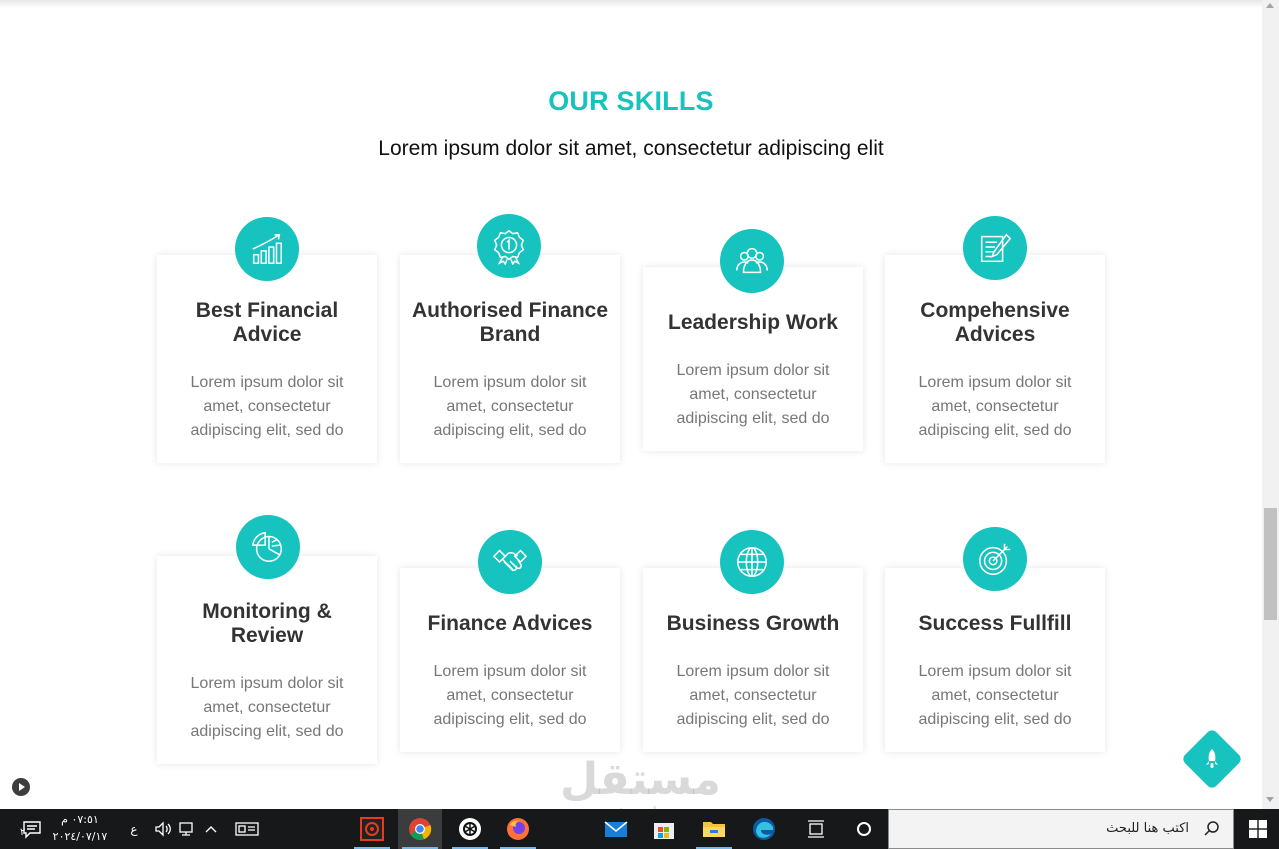 This screenshot has height=849, width=1279. What do you see at coordinates (995, 322) in the screenshot?
I see `card-title: Compehensive Advices` at bounding box center [995, 322].